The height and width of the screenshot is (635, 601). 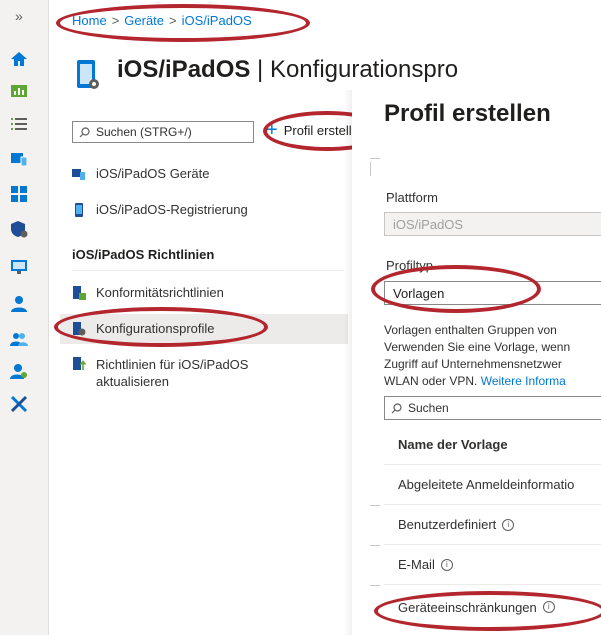 What do you see at coordinates (79, 210) in the screenshot?
I see `phone-icon` at bounding box center [79, 210].